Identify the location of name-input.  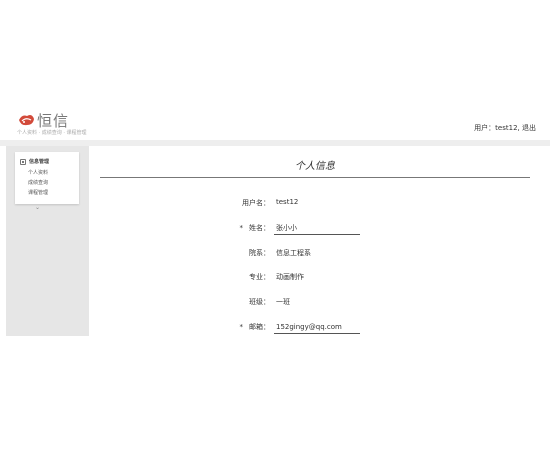
(317, 228).